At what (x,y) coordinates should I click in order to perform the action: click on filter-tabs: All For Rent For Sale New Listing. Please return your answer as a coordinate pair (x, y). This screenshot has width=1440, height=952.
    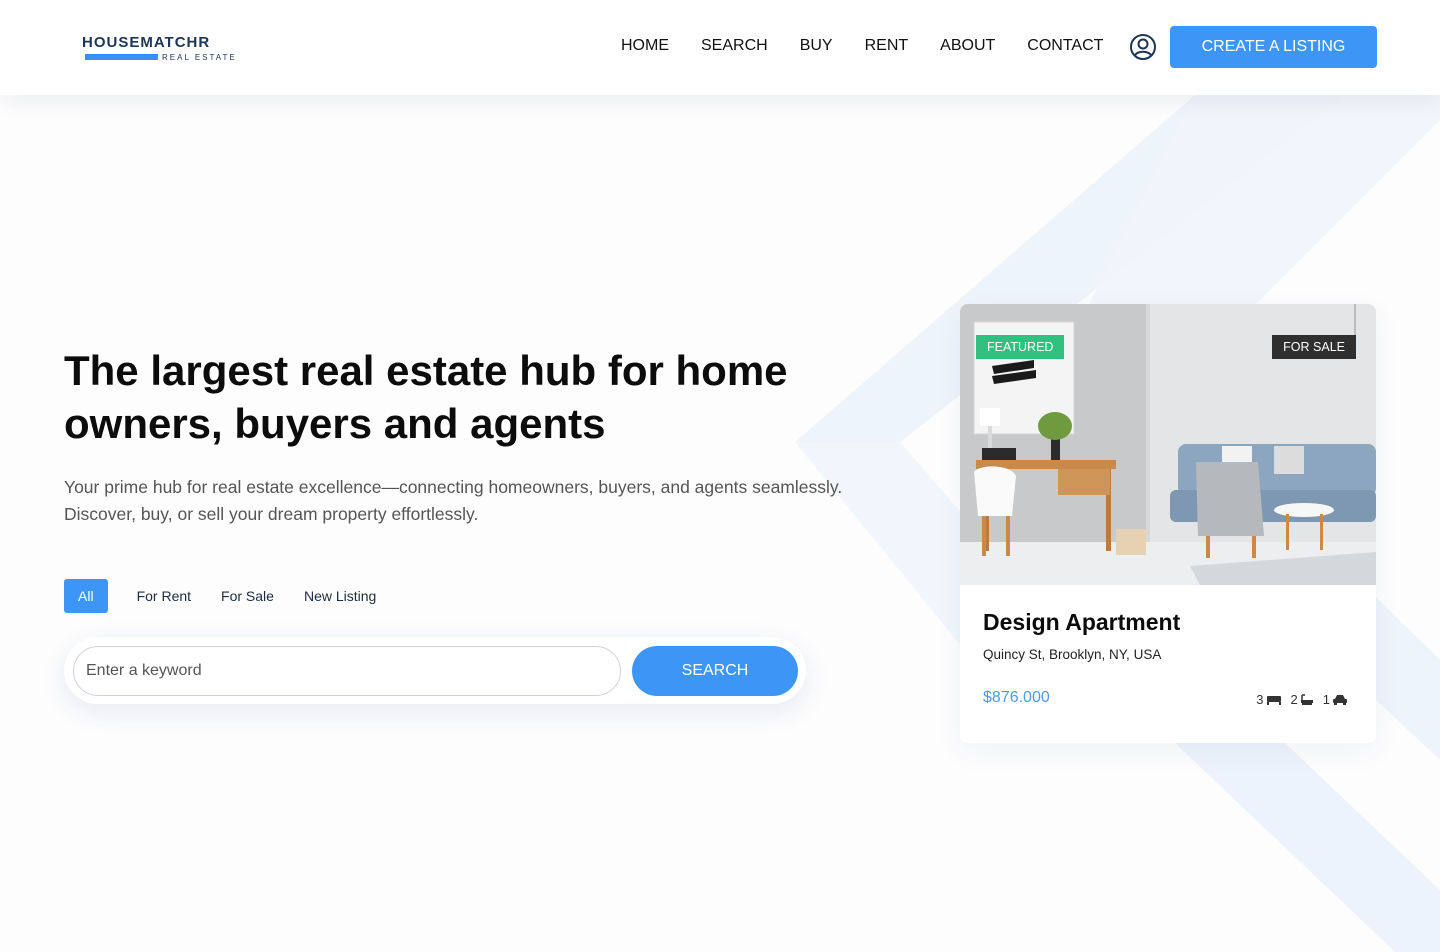
    Looking at the image, I should click on (227, 596).